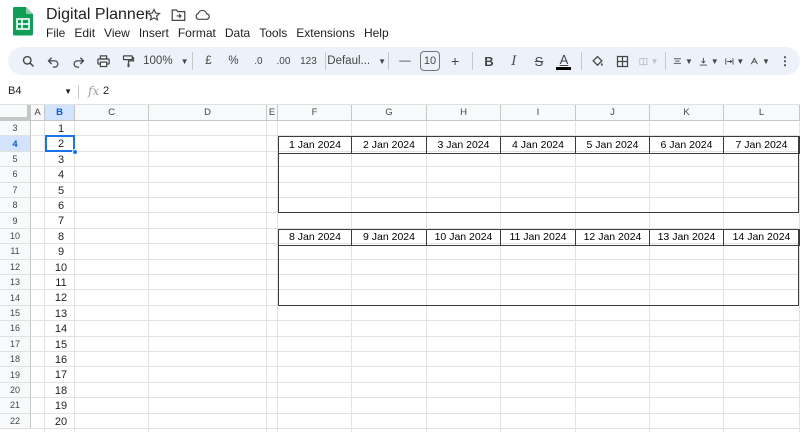 The image size is (800, 432). I want to click on row-header-20: 20, so click(15, 390).